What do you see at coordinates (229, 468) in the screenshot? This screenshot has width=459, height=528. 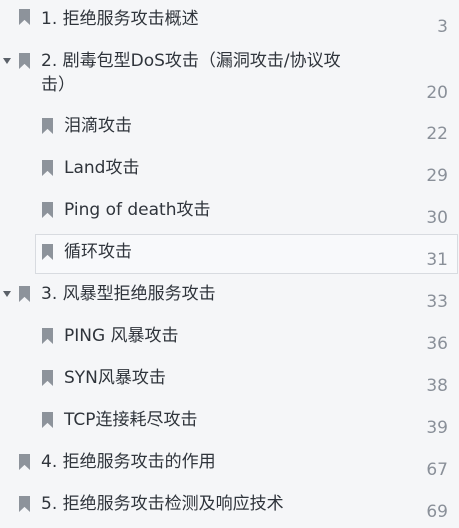 I see `toc-item: 4. 拒绝服务攻击的作用 67` at bounding box center [229, 468].